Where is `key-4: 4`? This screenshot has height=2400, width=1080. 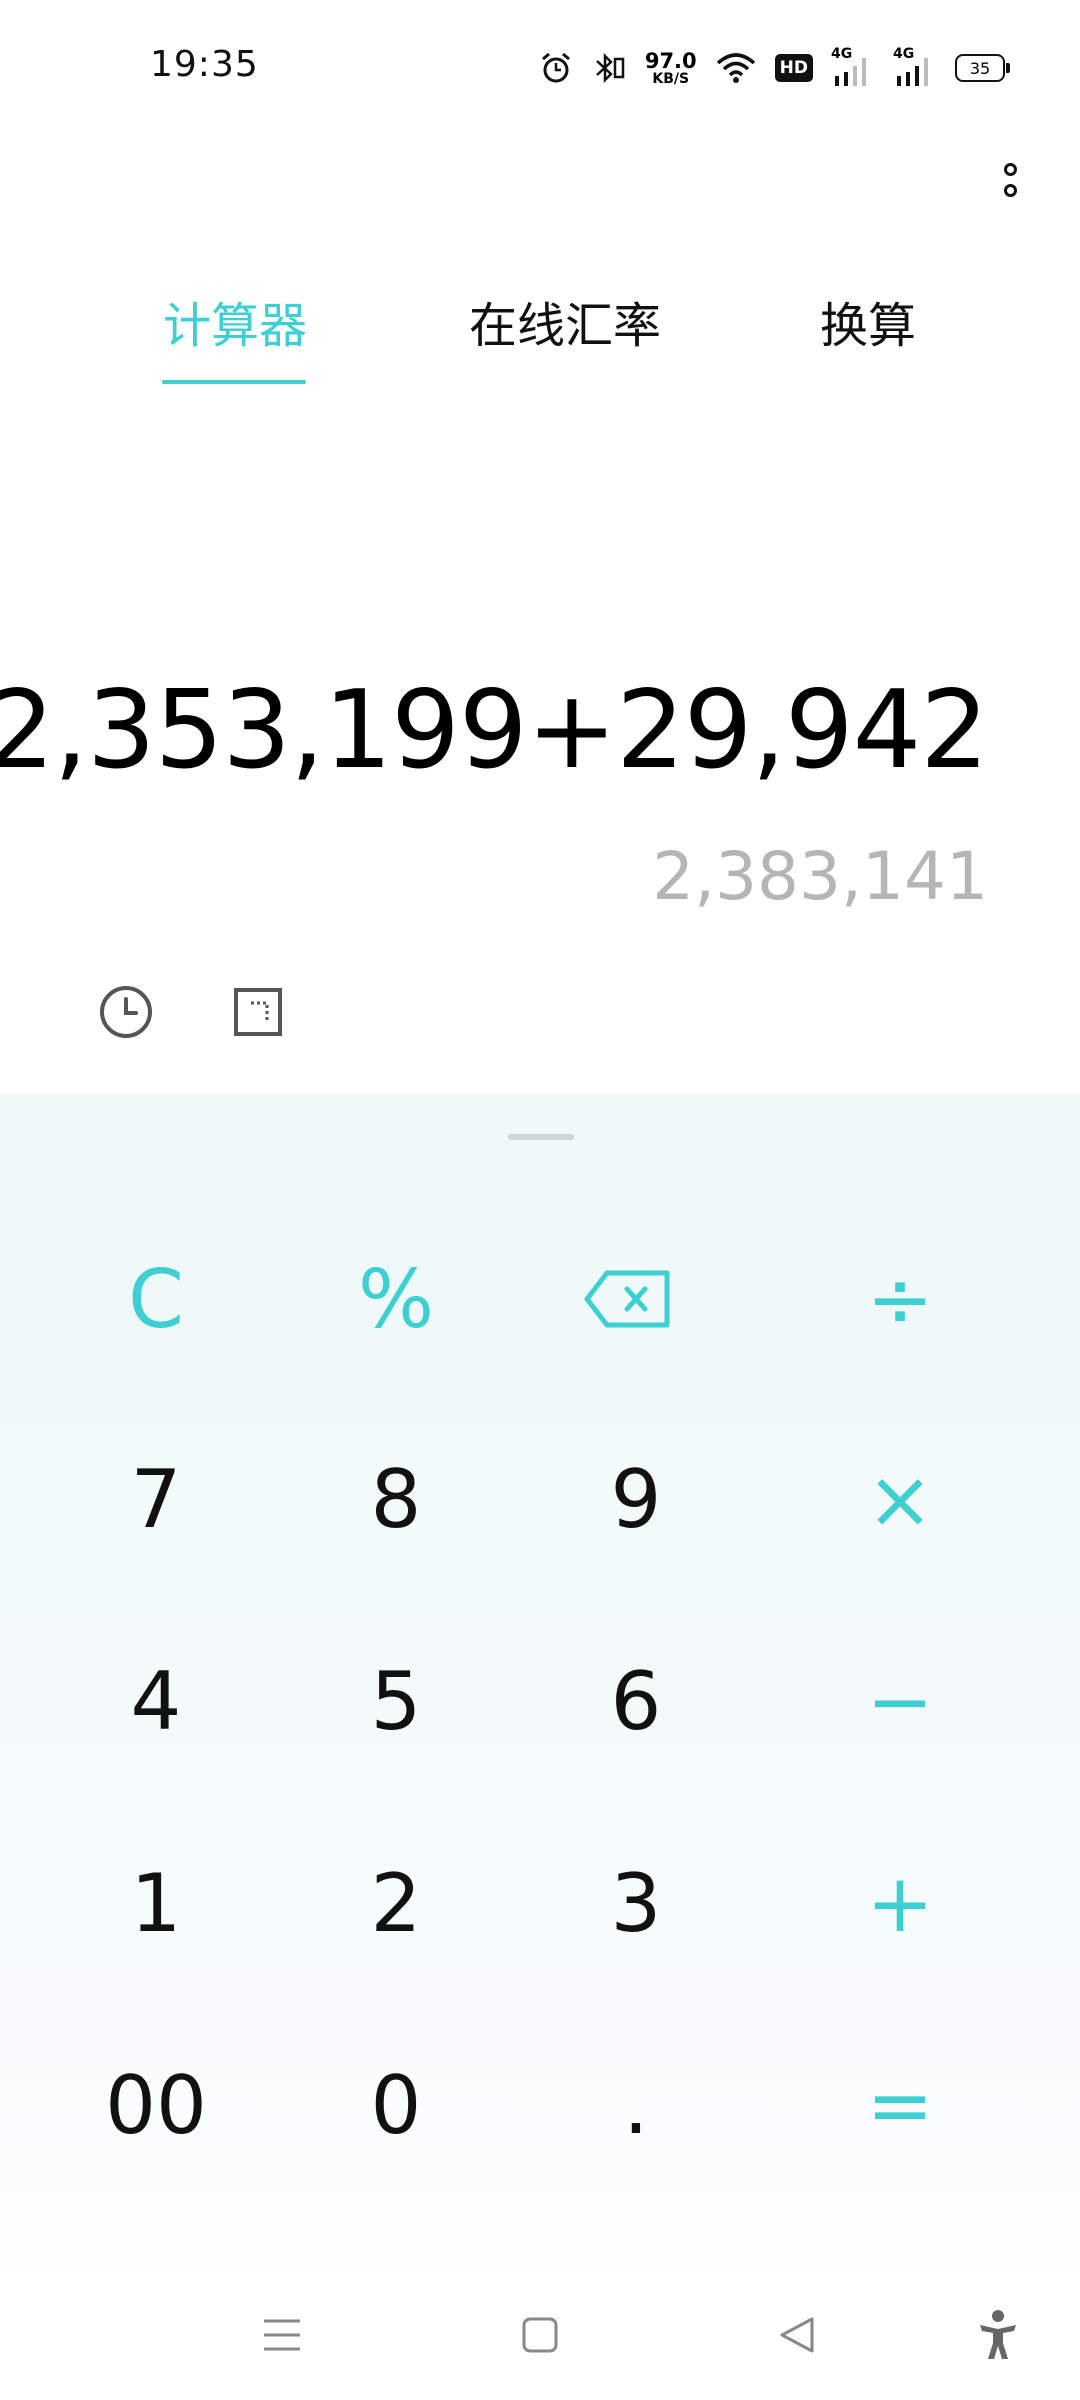
key-4: 4 is located at coordinates (156, 1701).